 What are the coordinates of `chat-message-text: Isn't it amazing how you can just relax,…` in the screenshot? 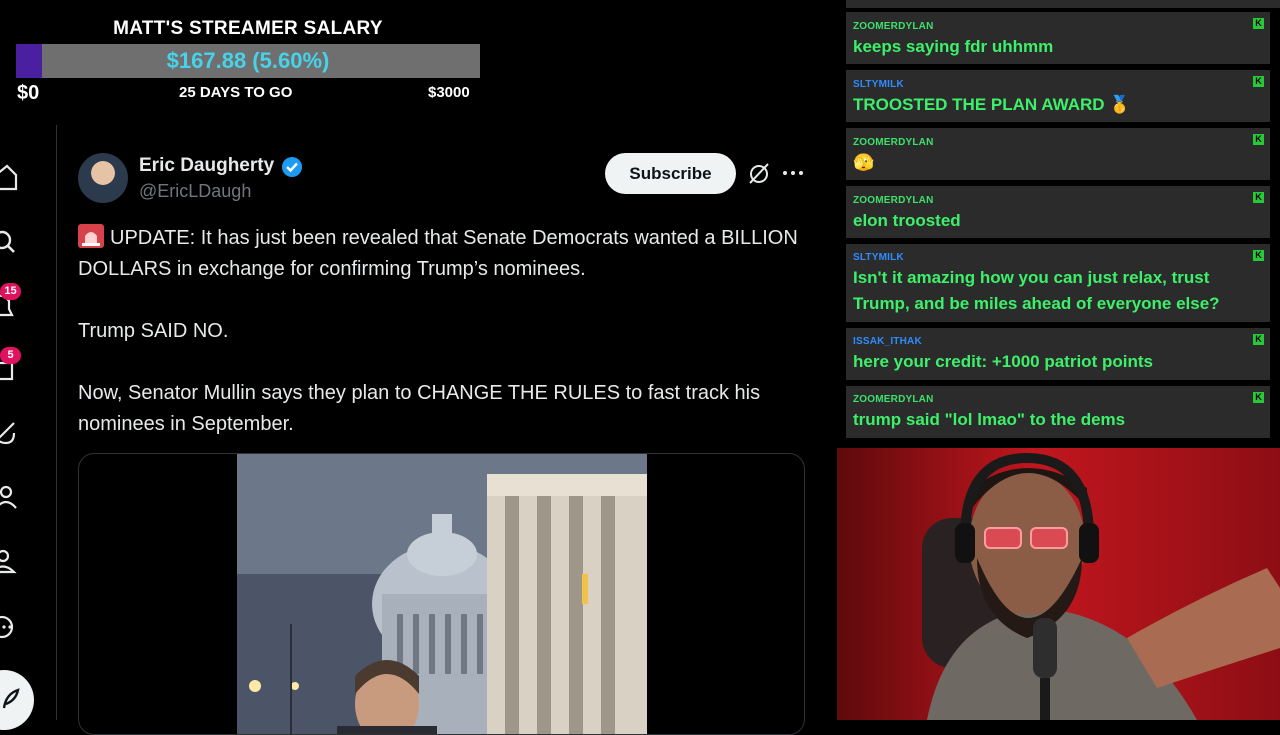 It's located at (1036, 290).